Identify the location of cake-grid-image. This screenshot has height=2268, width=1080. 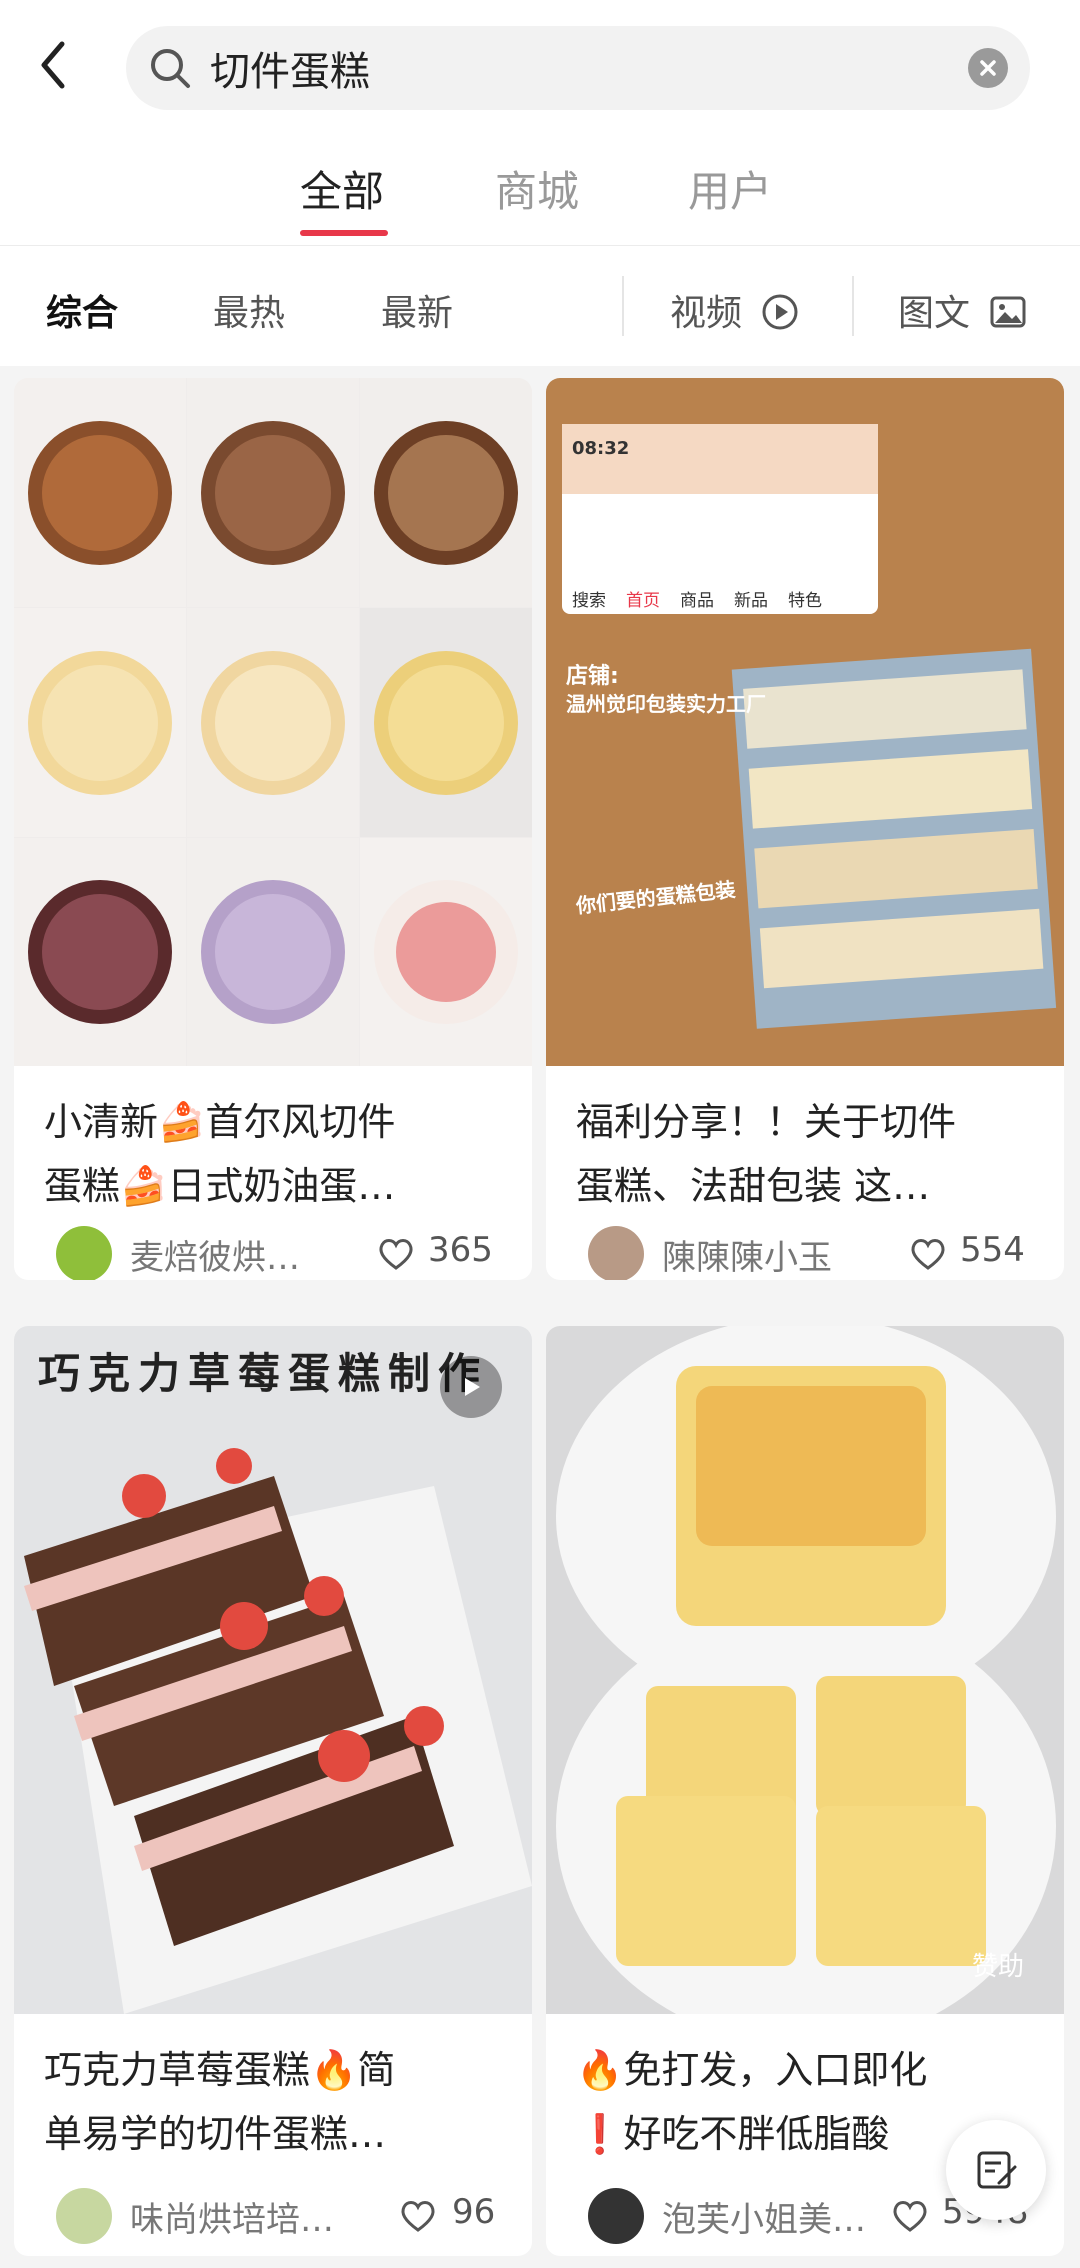
(273, 722).